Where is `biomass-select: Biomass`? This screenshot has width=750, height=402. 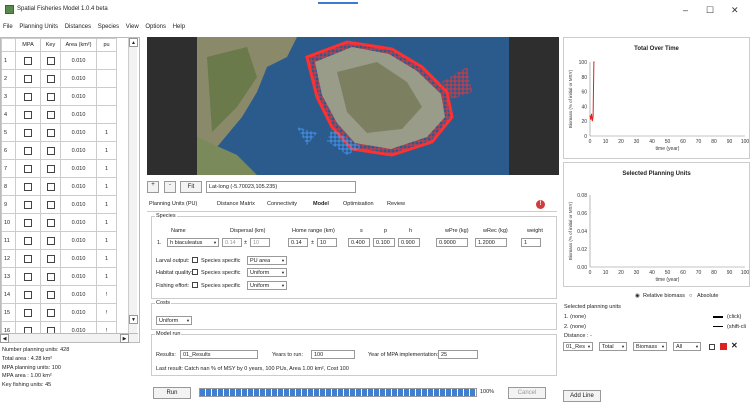
biomass-select: Biomass is located at coordinates (650, 346).